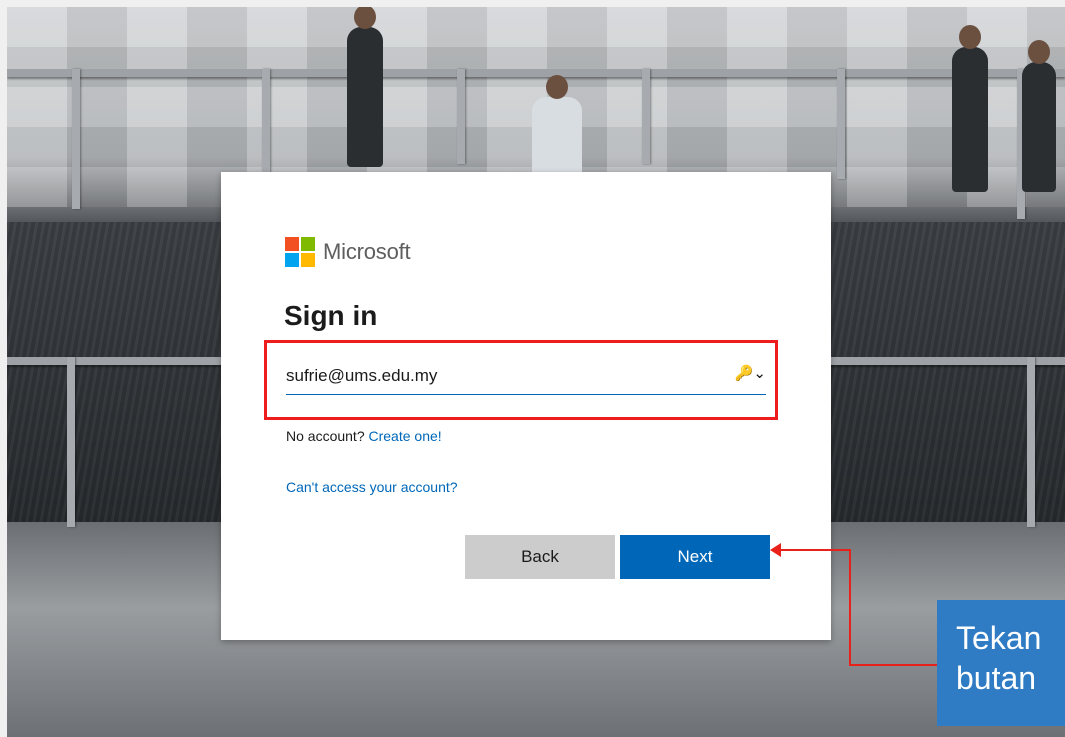  I want to click on brand-name: Microsoft, so click(367, 251).